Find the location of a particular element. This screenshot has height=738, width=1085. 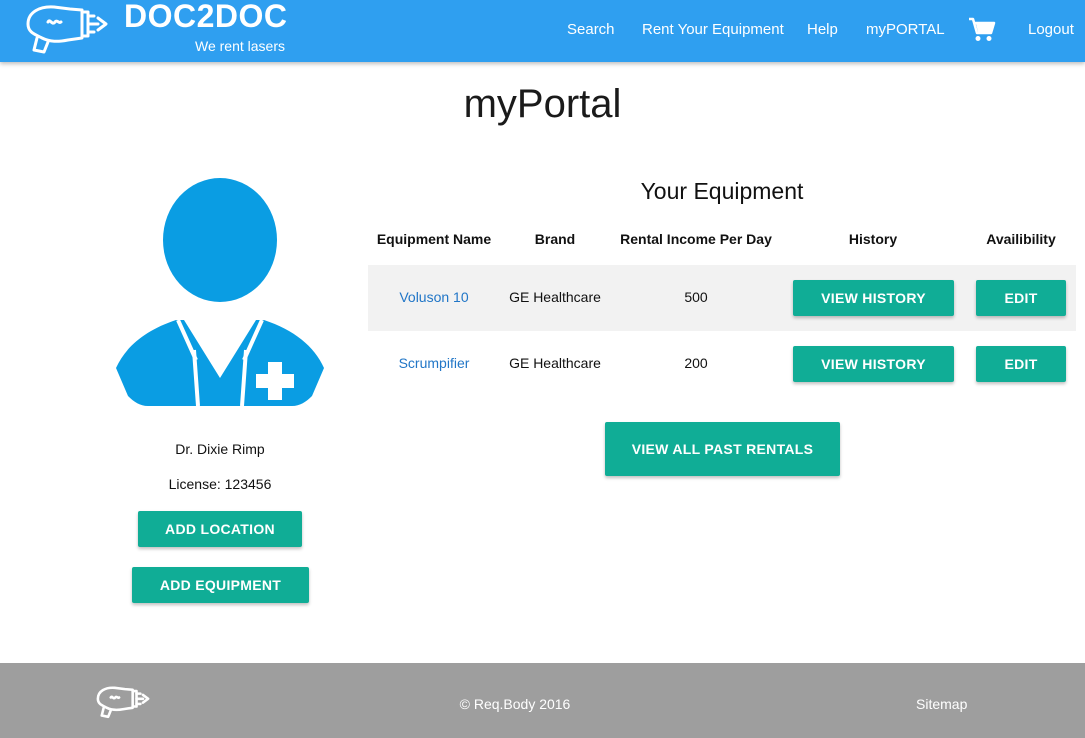

shopping-cart-icon is located at coordinates (982, 30).